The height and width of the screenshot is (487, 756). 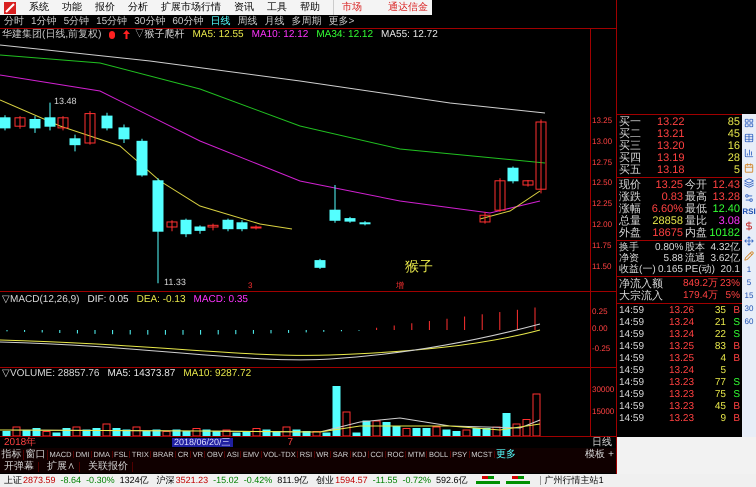 What do you see at coordinates (310, 7) in the screenshot?
I see `menu-item: 帮助` at bounding box center [310, 7].